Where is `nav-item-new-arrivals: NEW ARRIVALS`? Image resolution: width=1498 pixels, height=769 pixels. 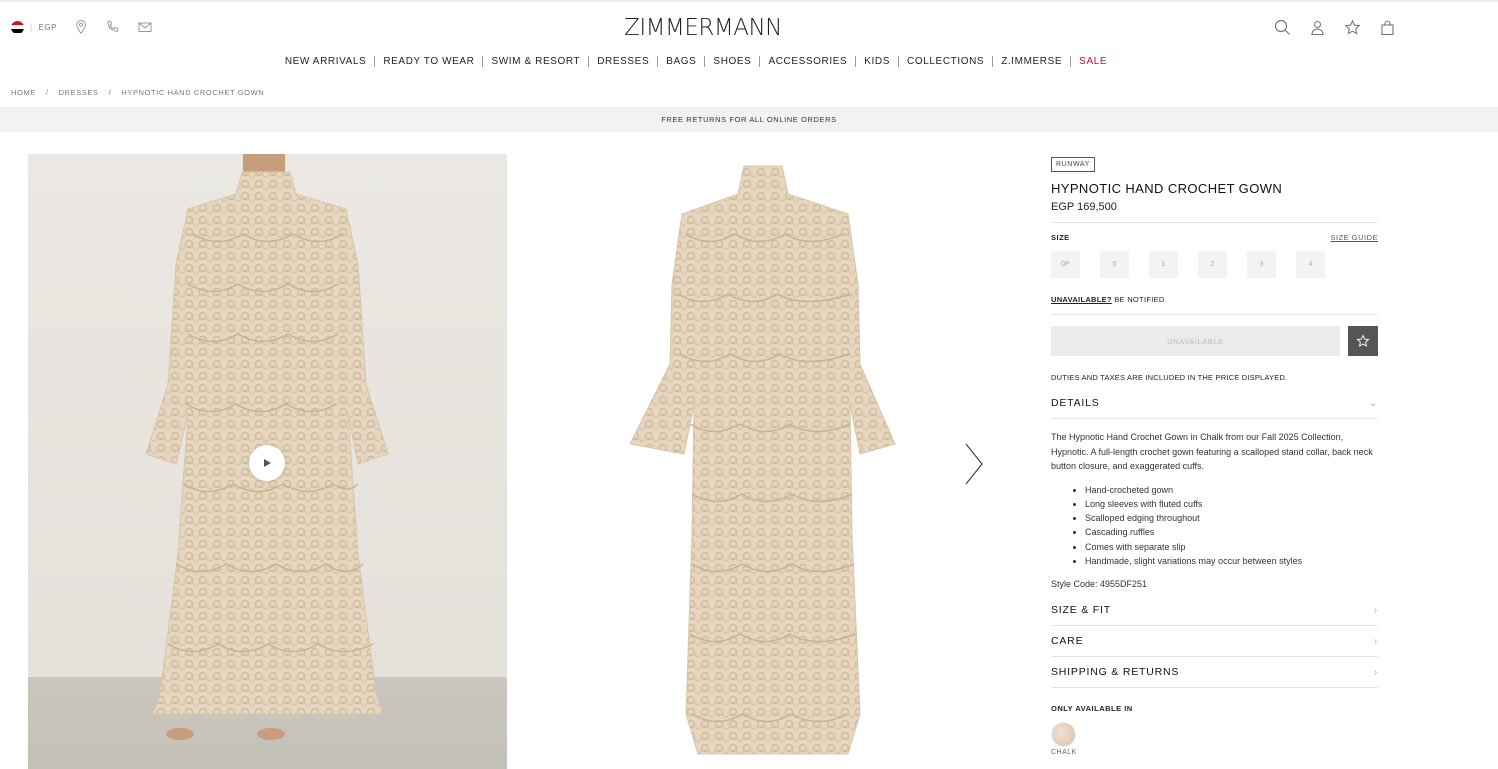 nav-item-new-arrivals: NEW ARRIVALS is located at coordinates (326, 61).